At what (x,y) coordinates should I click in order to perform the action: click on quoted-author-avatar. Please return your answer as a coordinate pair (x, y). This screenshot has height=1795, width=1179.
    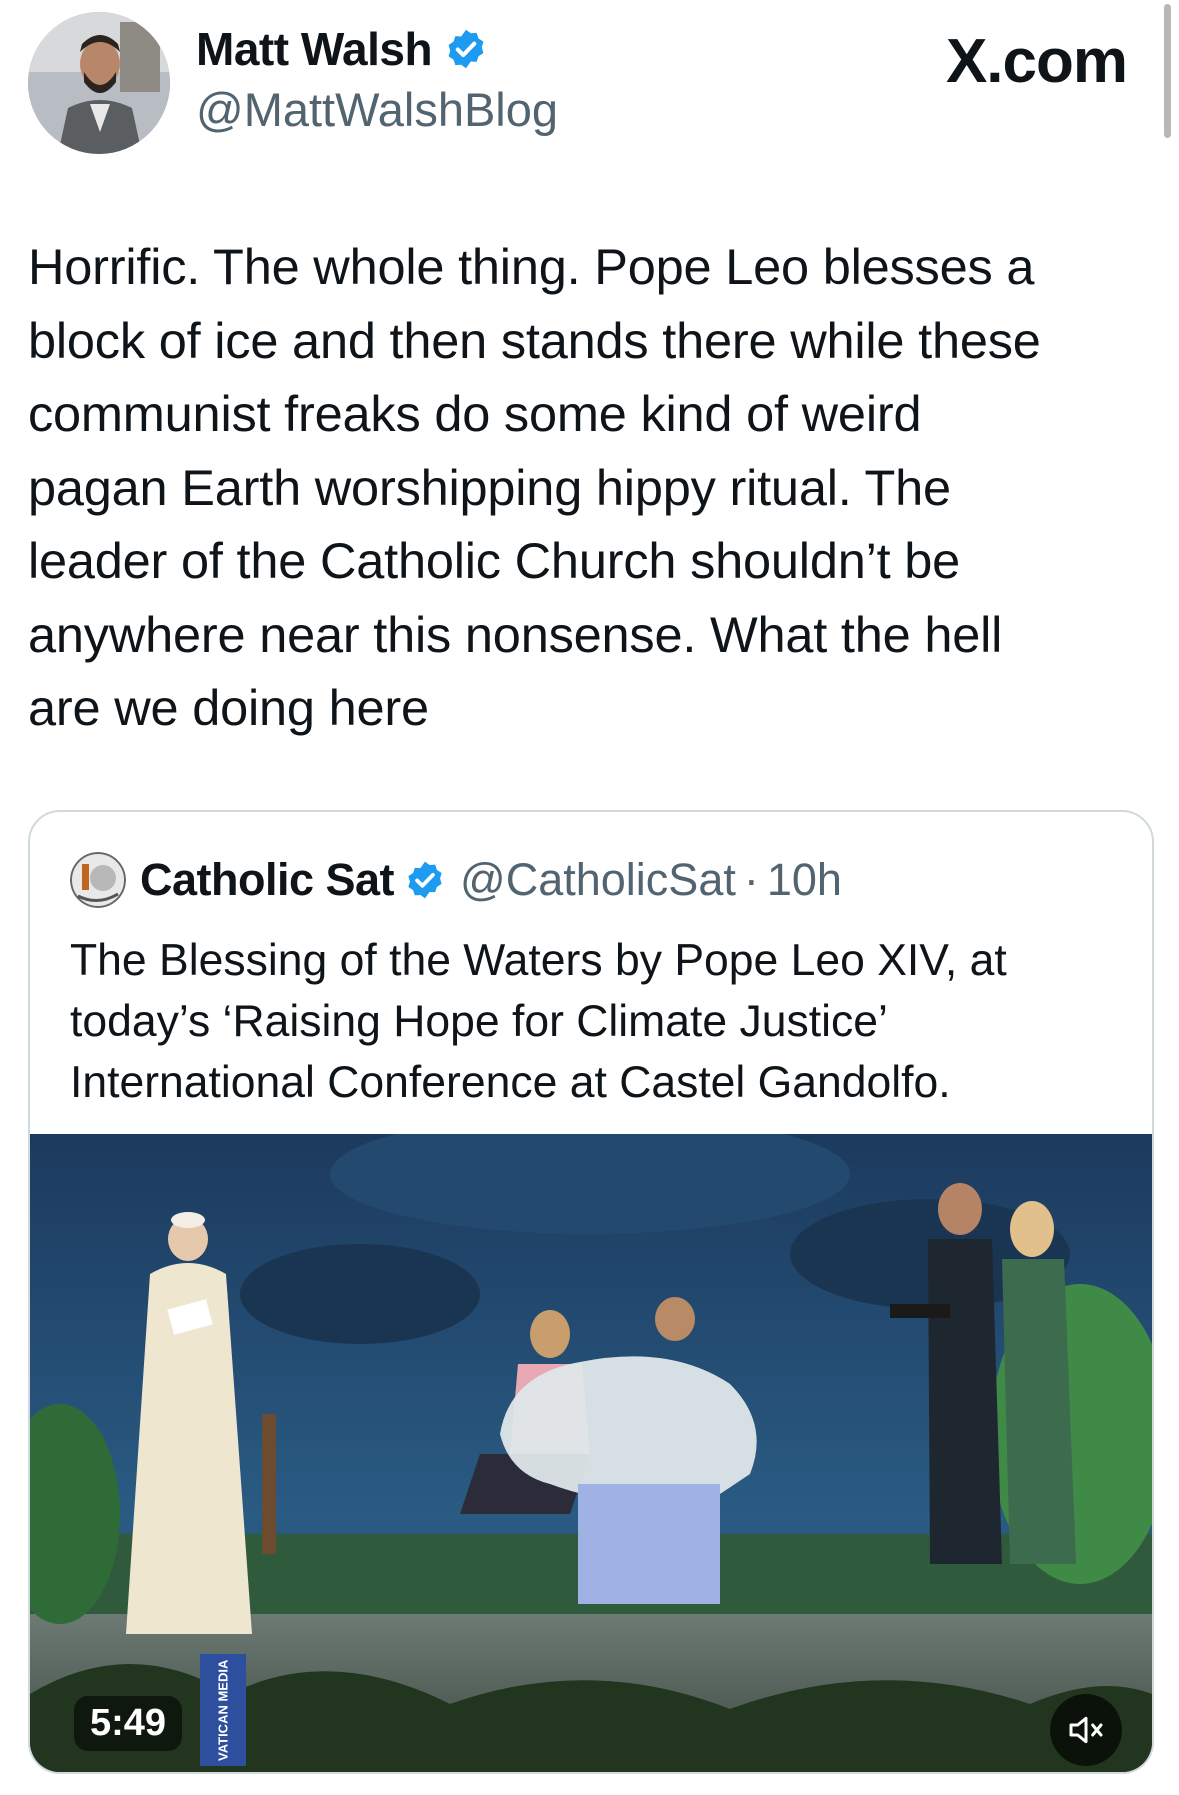
    Looking at the image, I should click on (98, 880).